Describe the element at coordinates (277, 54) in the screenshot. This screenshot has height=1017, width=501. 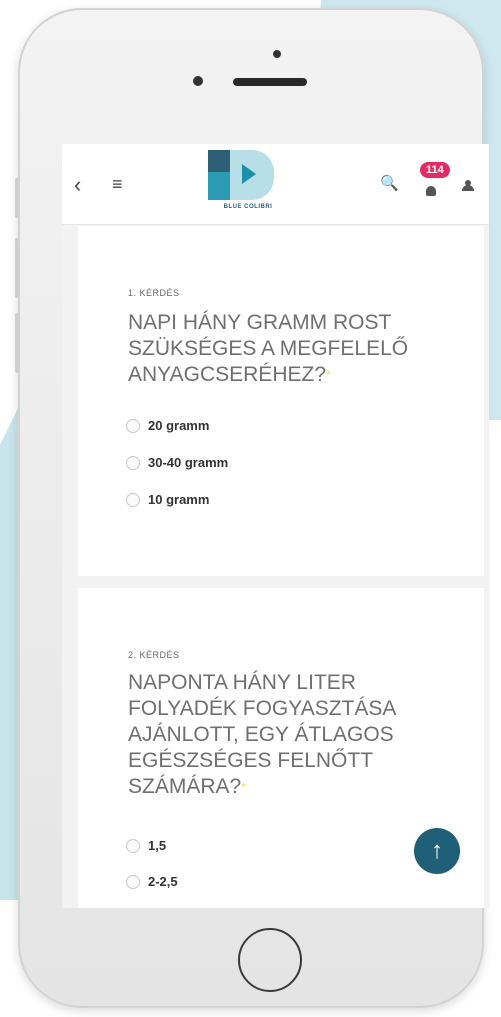
I see `camera-dot` at that location.